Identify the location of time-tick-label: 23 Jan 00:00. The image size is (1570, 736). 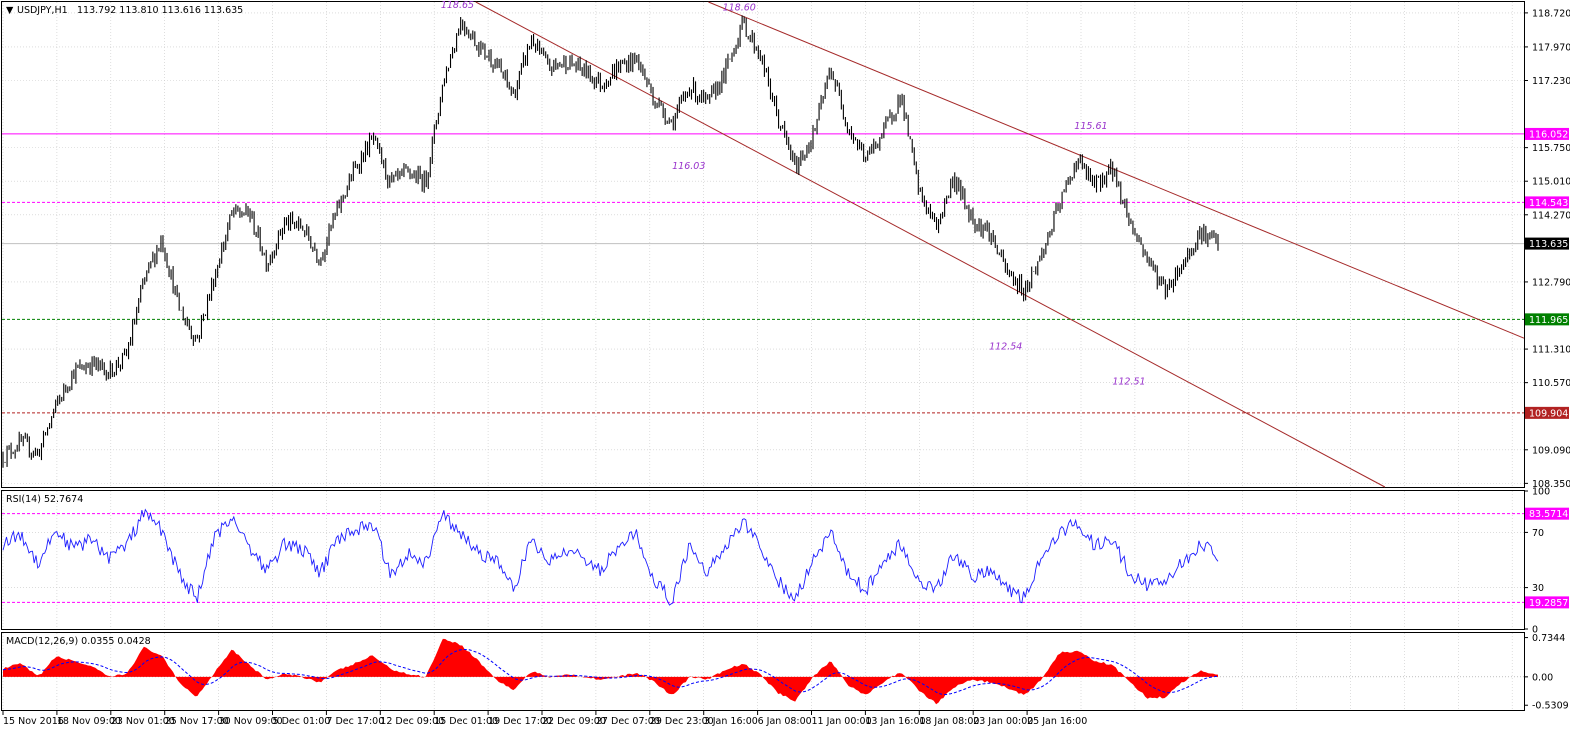
(1003, 721).